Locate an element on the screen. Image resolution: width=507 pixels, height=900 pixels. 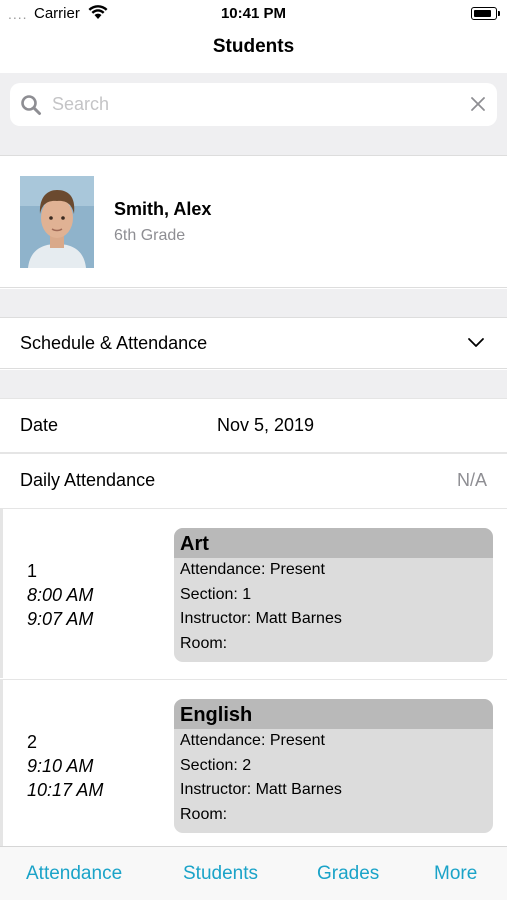
tab-students: Students is located at coordinates (220, 874).